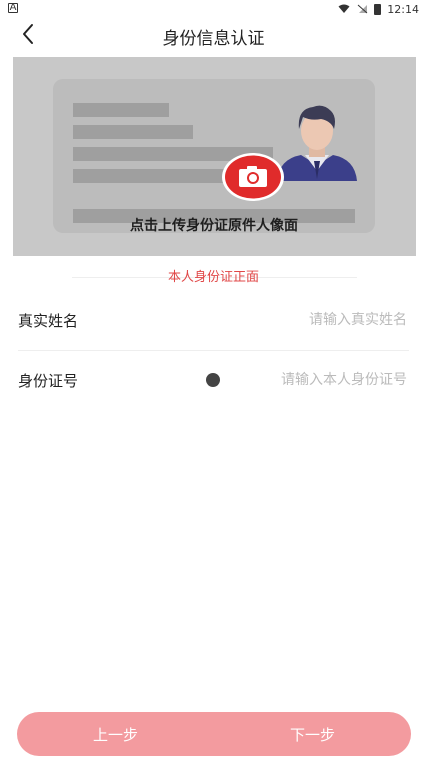 The image size is (427, 760). Describe the element at coordinates (213, 277) in the screenshot. I see `section-label: 本人身份证正面` at that location.